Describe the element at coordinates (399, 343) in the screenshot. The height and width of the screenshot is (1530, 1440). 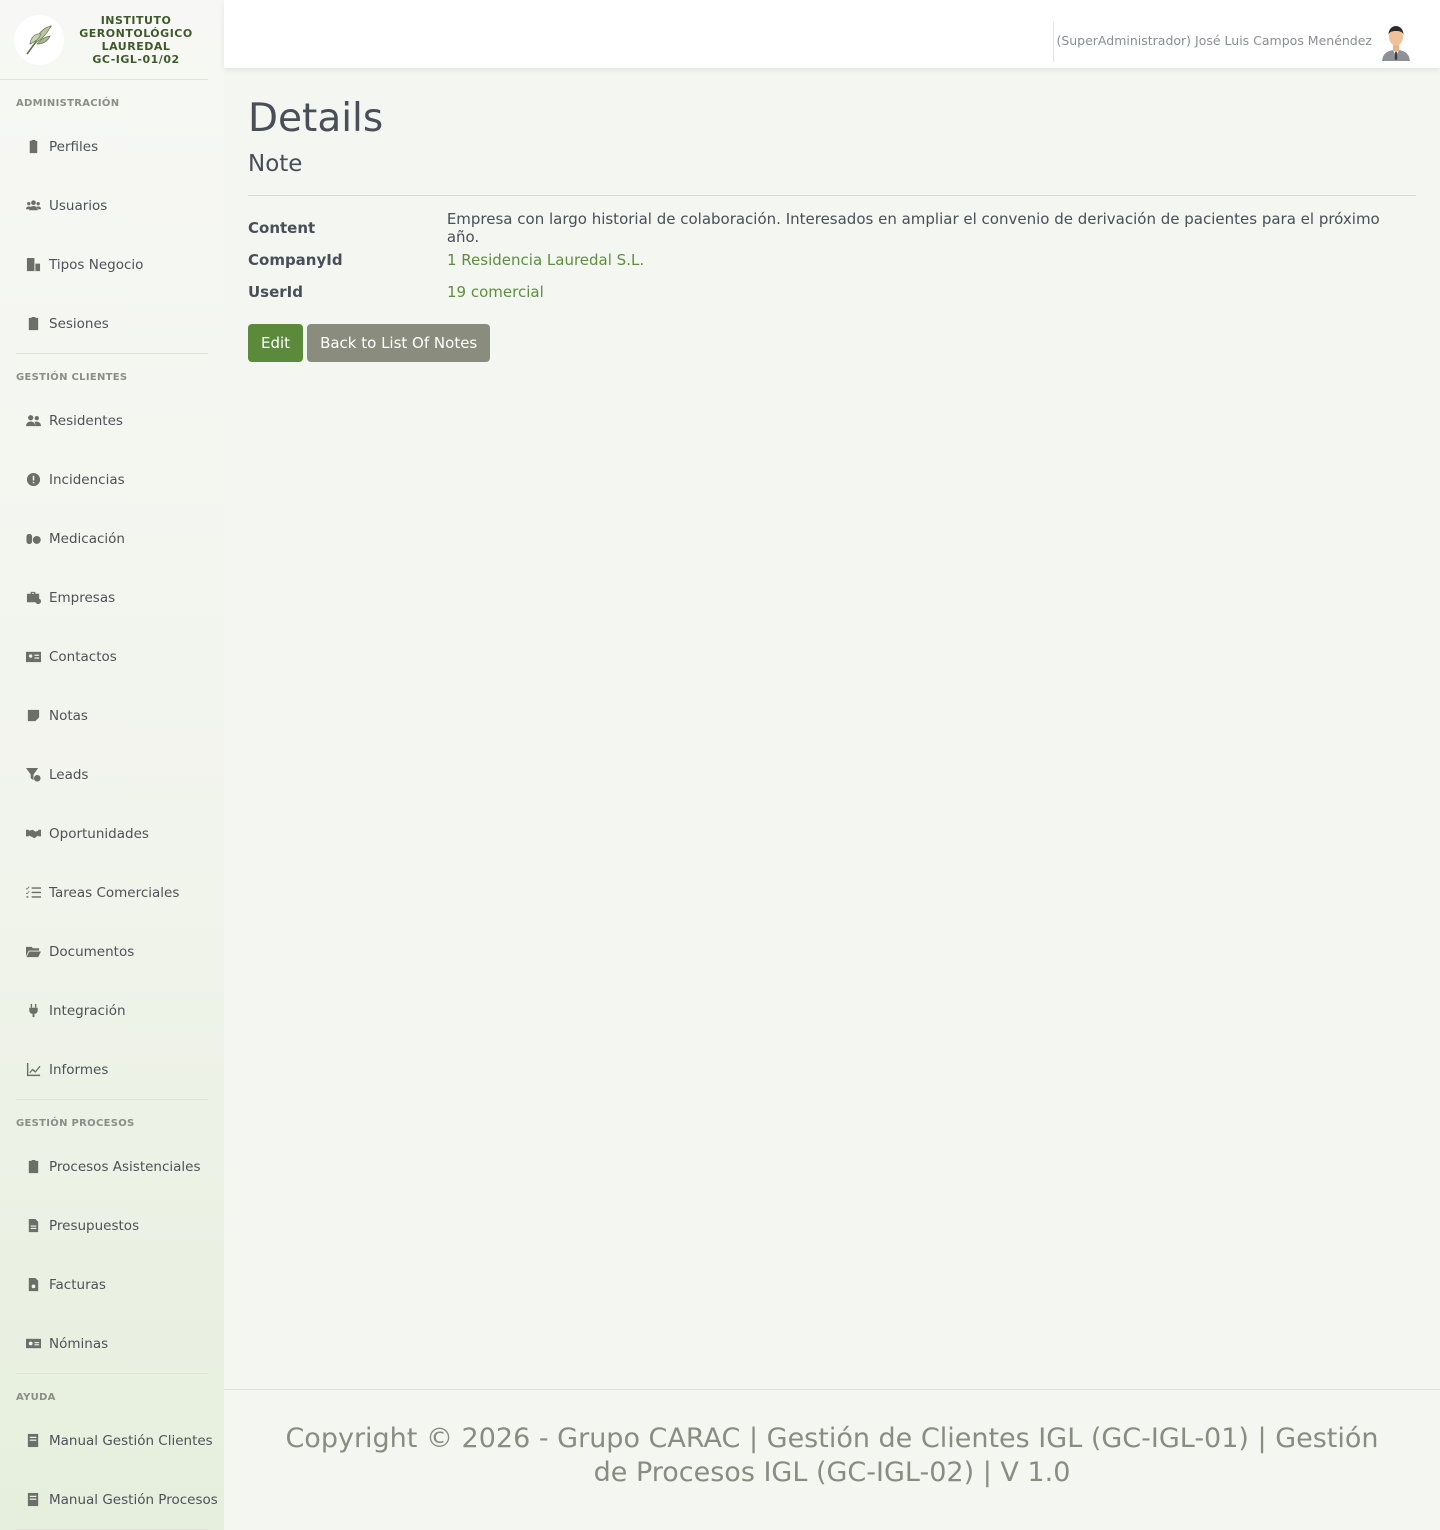
I see `back-to-list-button: Back to List Of Notes` at that location.